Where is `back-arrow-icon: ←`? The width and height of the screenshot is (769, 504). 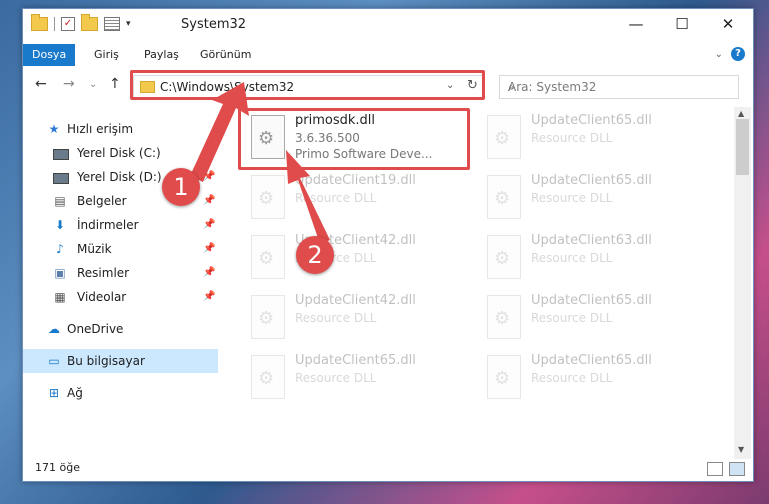 back-arrow-icon: ← is located at coordinates (41, 84).